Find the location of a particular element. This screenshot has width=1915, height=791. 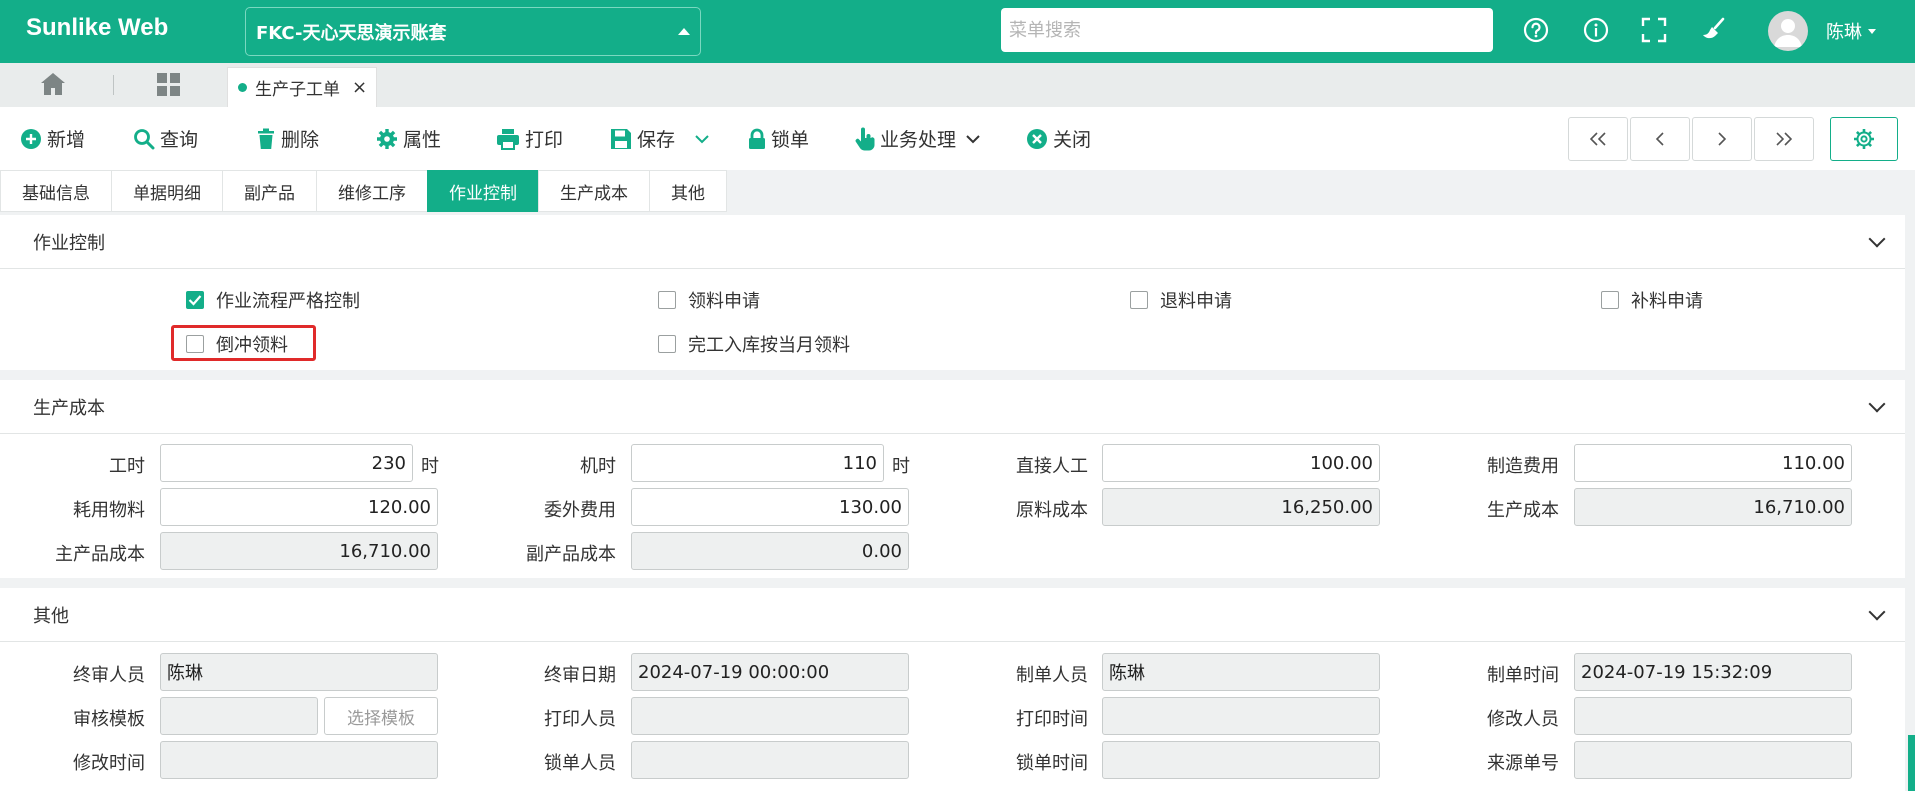

locker-label: 锁单人员 is located at coordinates (580, 763).